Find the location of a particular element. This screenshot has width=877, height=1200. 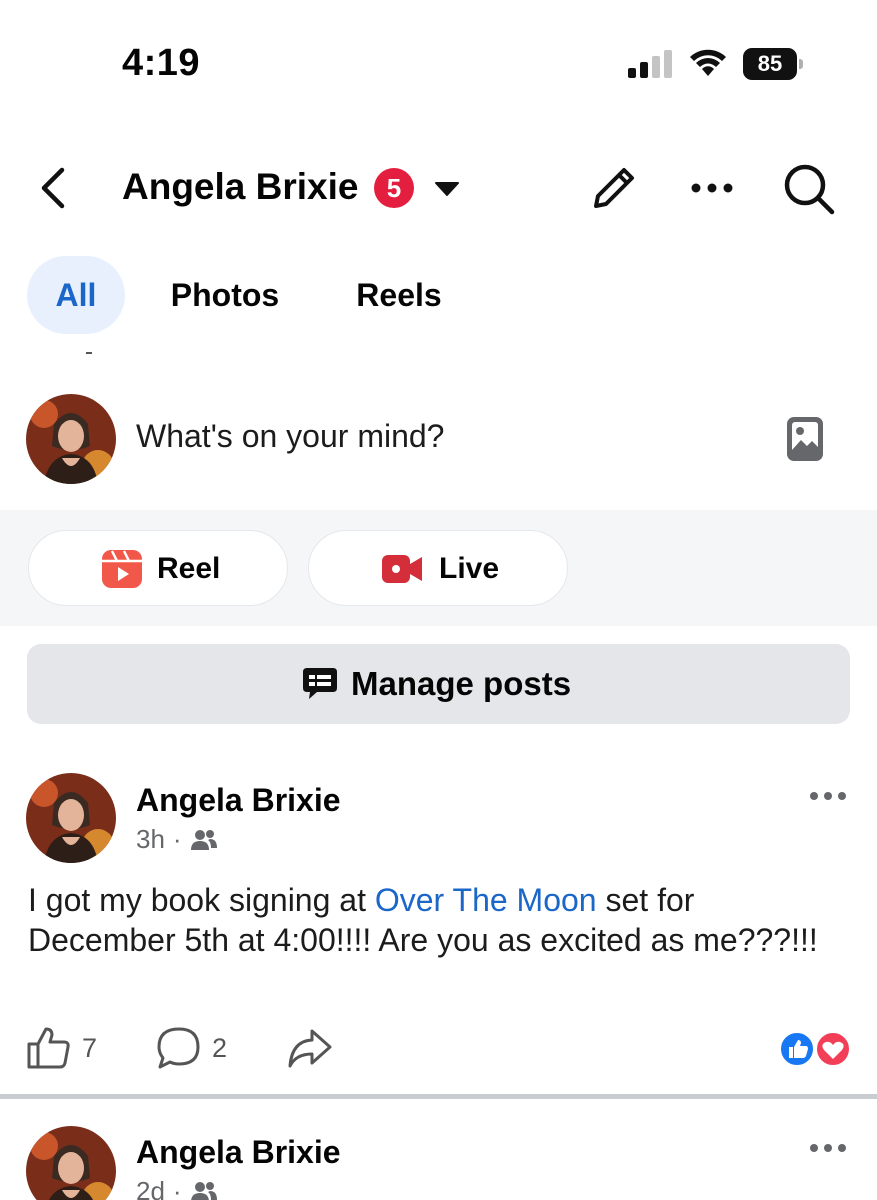

post-divider is located at coordinates (438, 1096).